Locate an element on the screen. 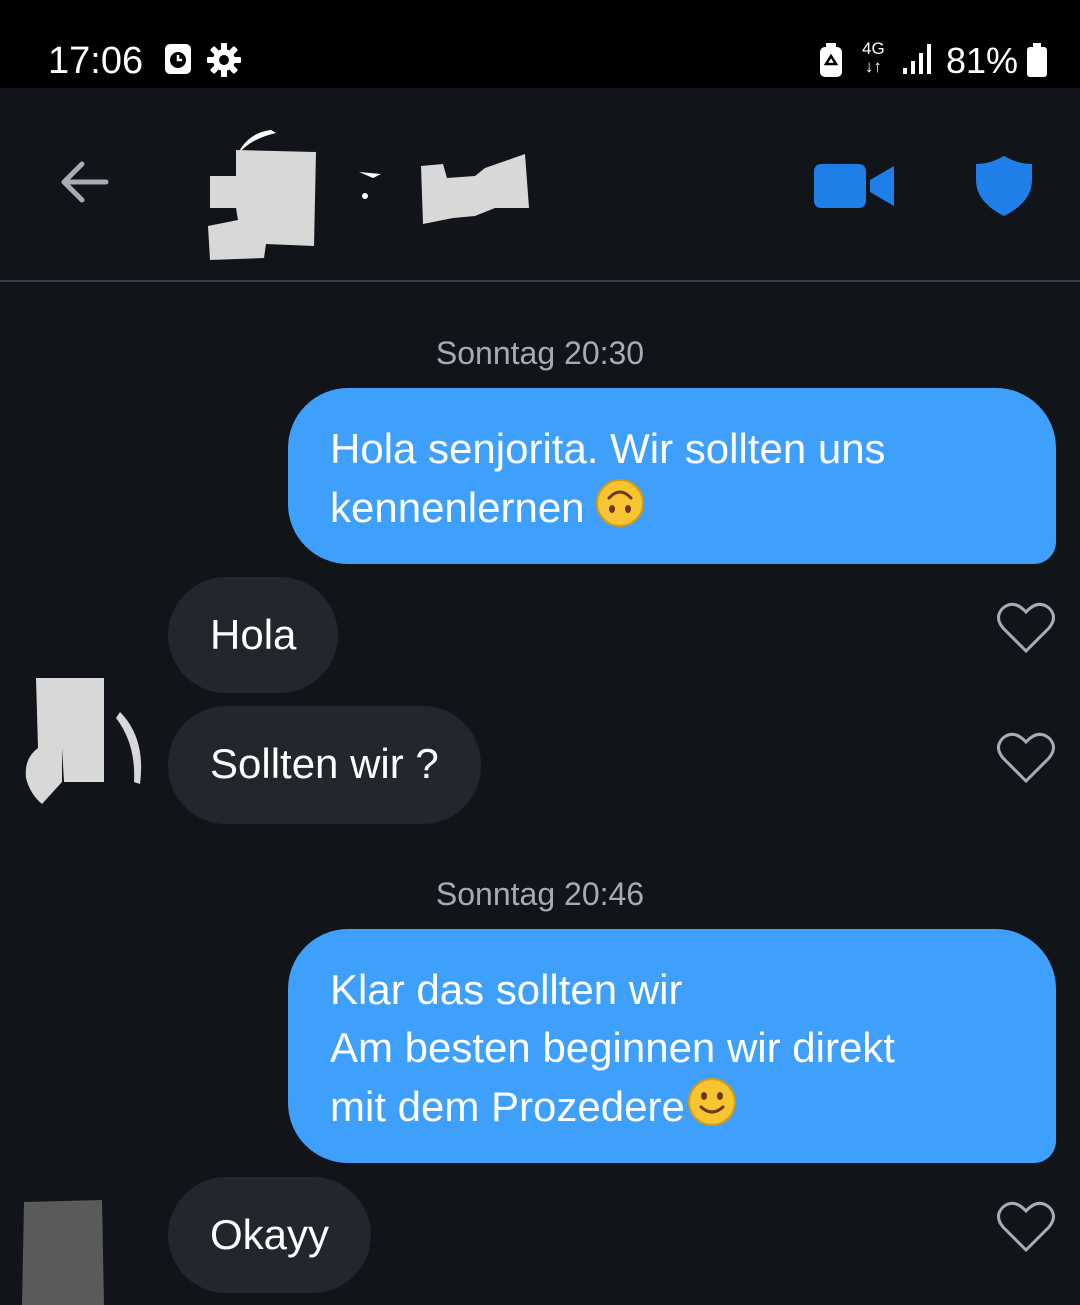 This screenshot has width=1080, height=1305. battery-icon is located at coordinates (1037, 60).